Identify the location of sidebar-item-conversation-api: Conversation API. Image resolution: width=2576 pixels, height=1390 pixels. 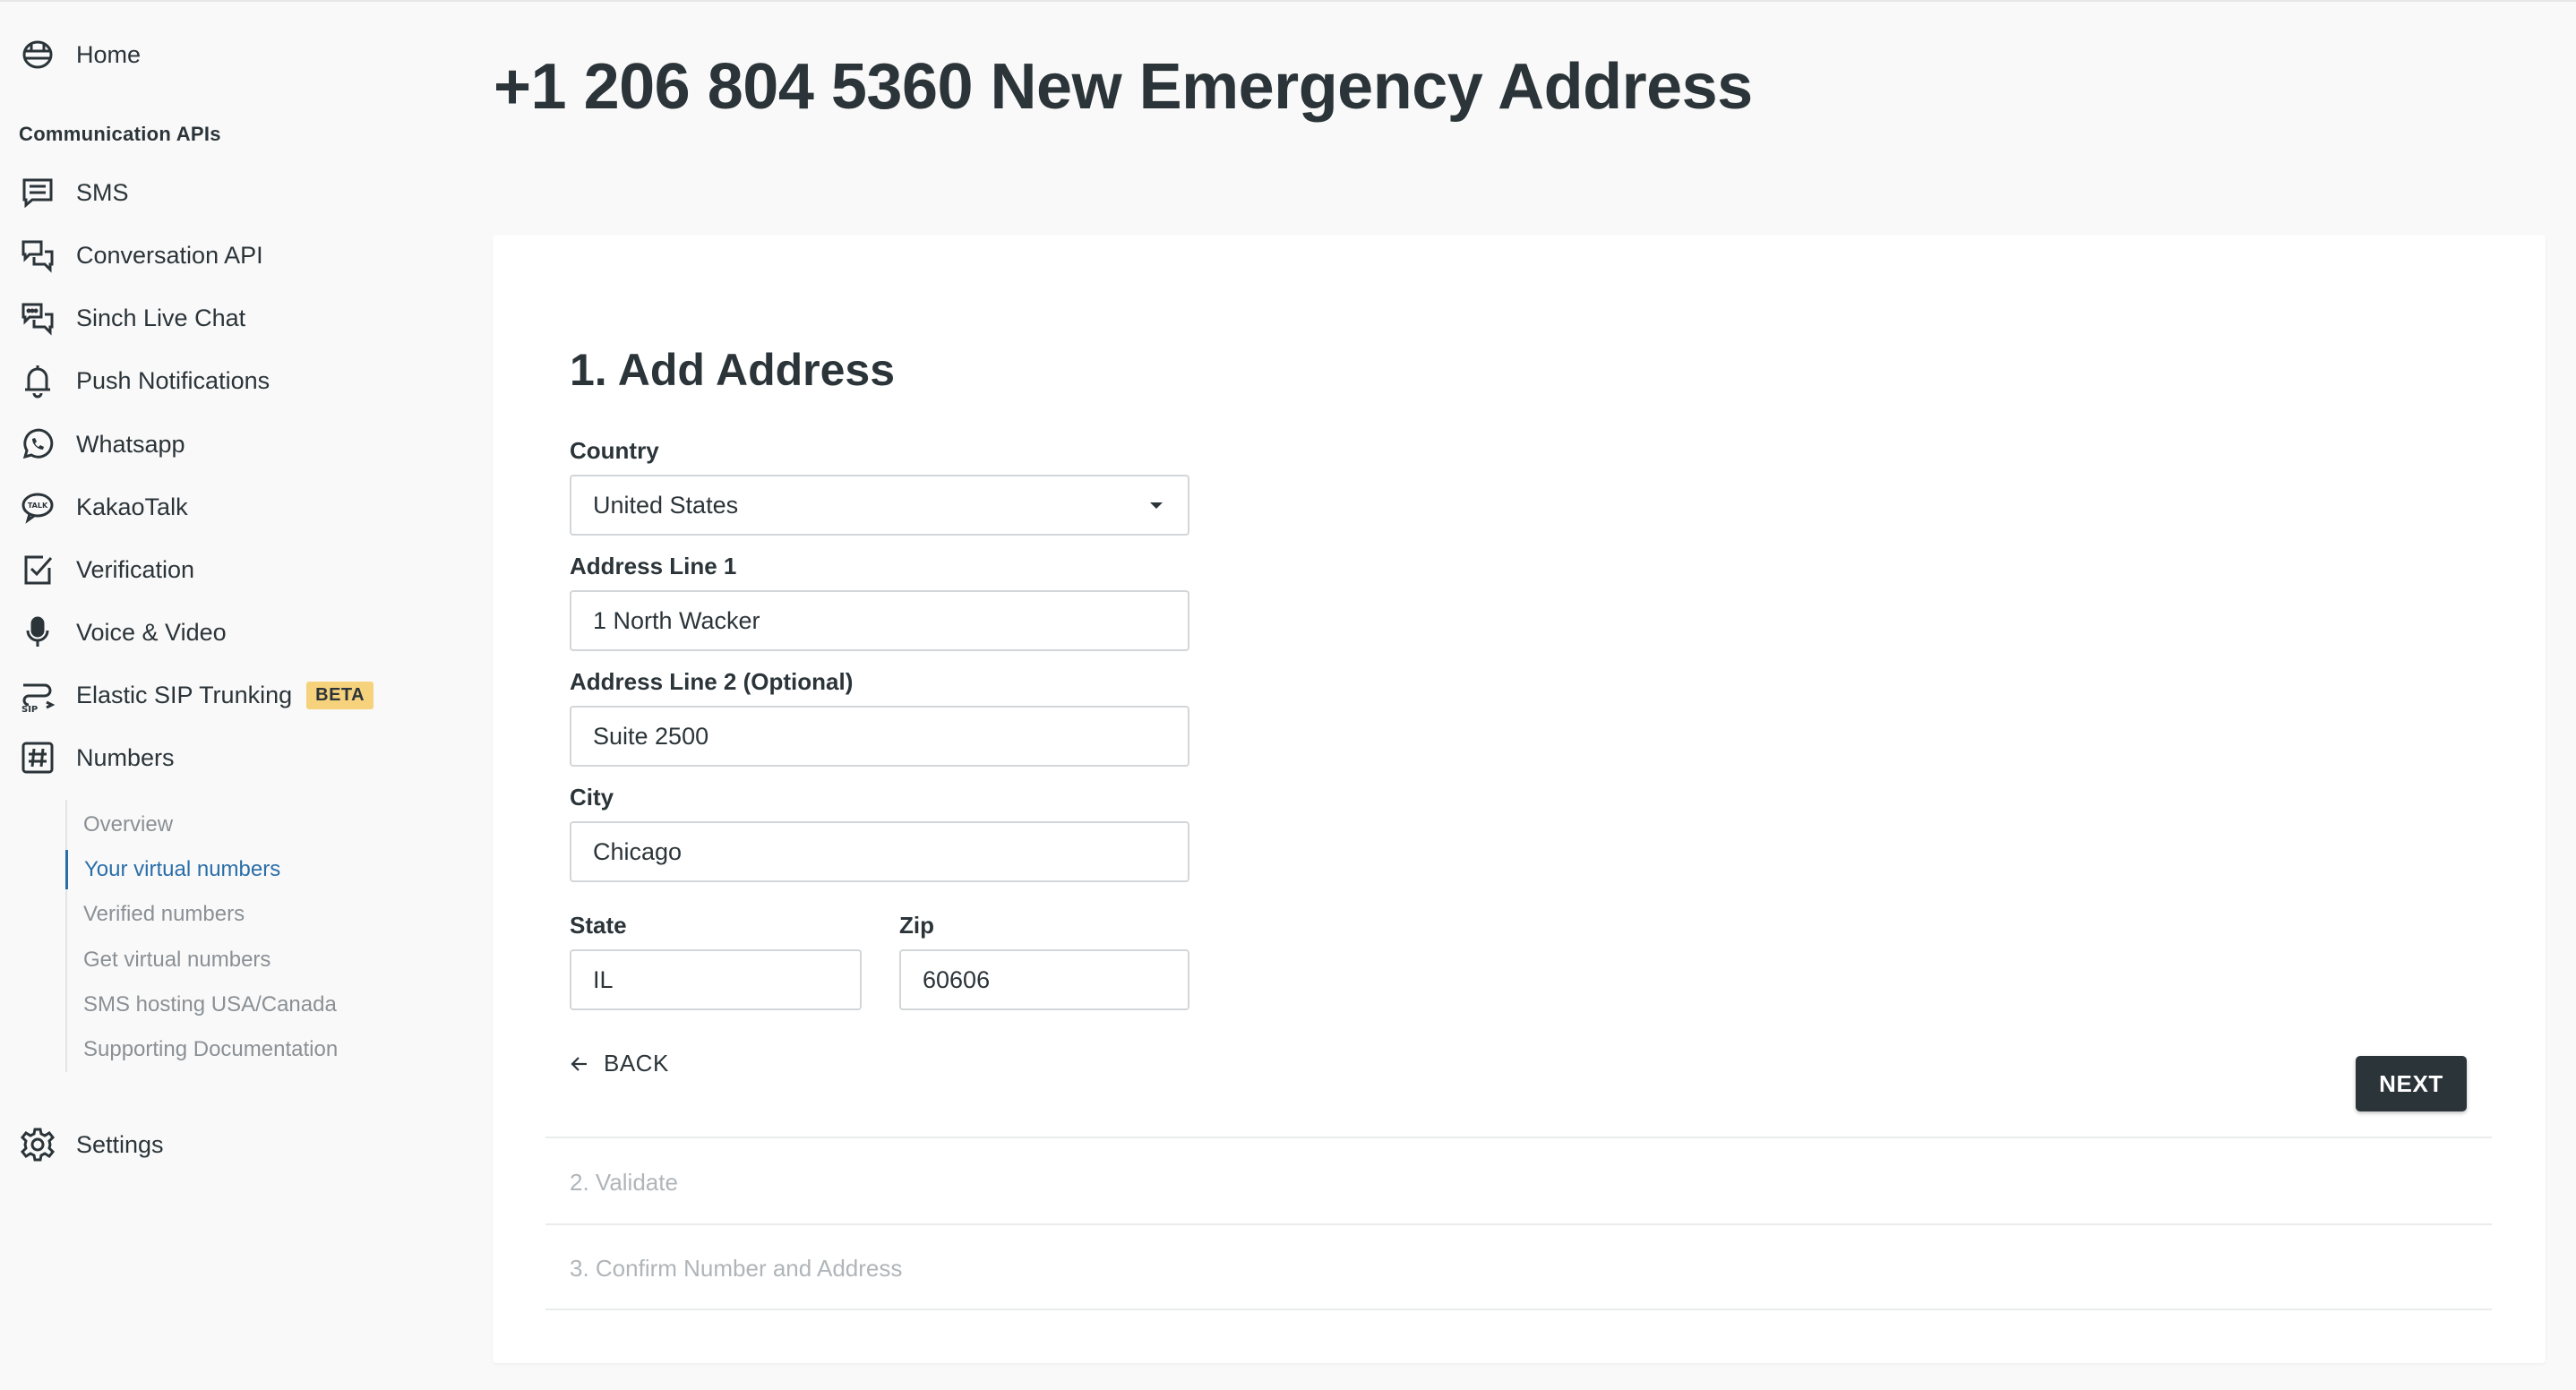
(140, 255).